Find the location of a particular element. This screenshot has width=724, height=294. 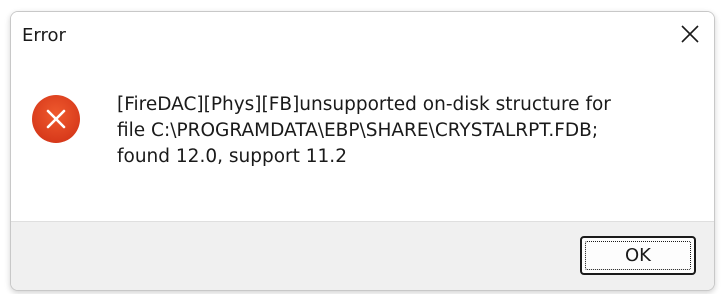

close-button is located at coordinates (690, 34).